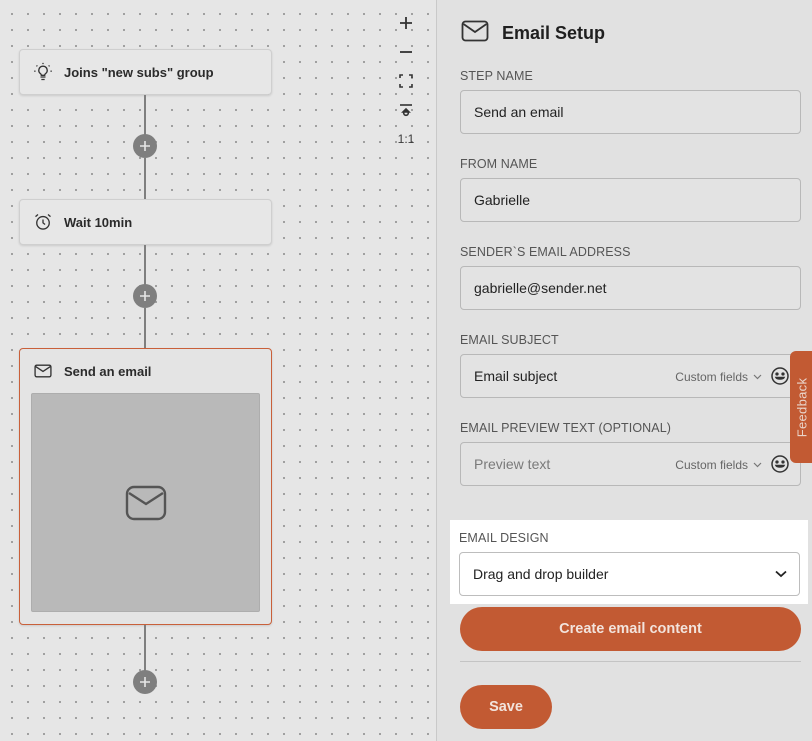 The height and width of the screenshot is (741, 812). Describe the element at coordinates (43, 72) in the screenshot. I see `lightbulb-icon` at that location.